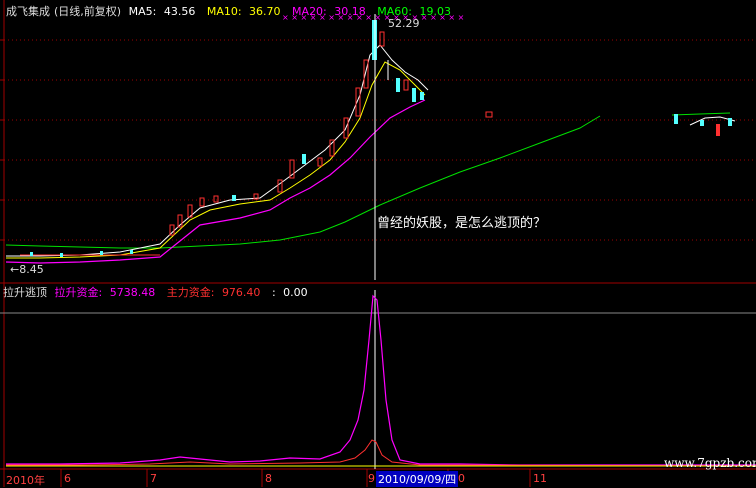 The image size is (756, 488). What do you see at coordinates (153, 478) in the screenshot?
I see `x-label-7: 7` at bounding box center [153, 478].